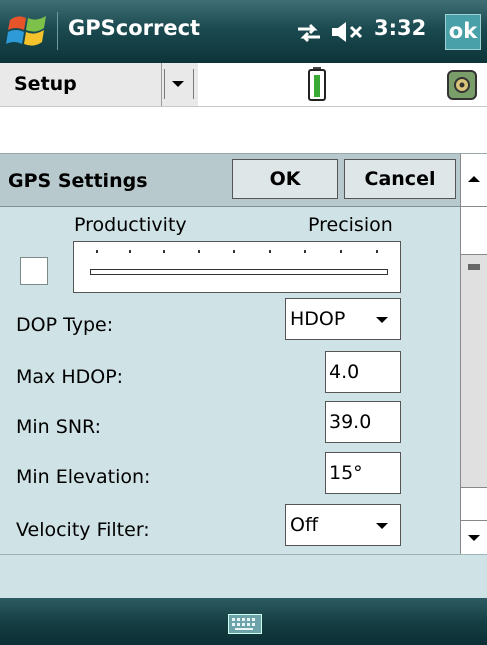 This screenshot has width=487, height=645. What do you see at coordinates (243, 31) in the screenshot?
I see `title-bar: GPScorrect 3:32 ok` at bounding box center [243, 31].